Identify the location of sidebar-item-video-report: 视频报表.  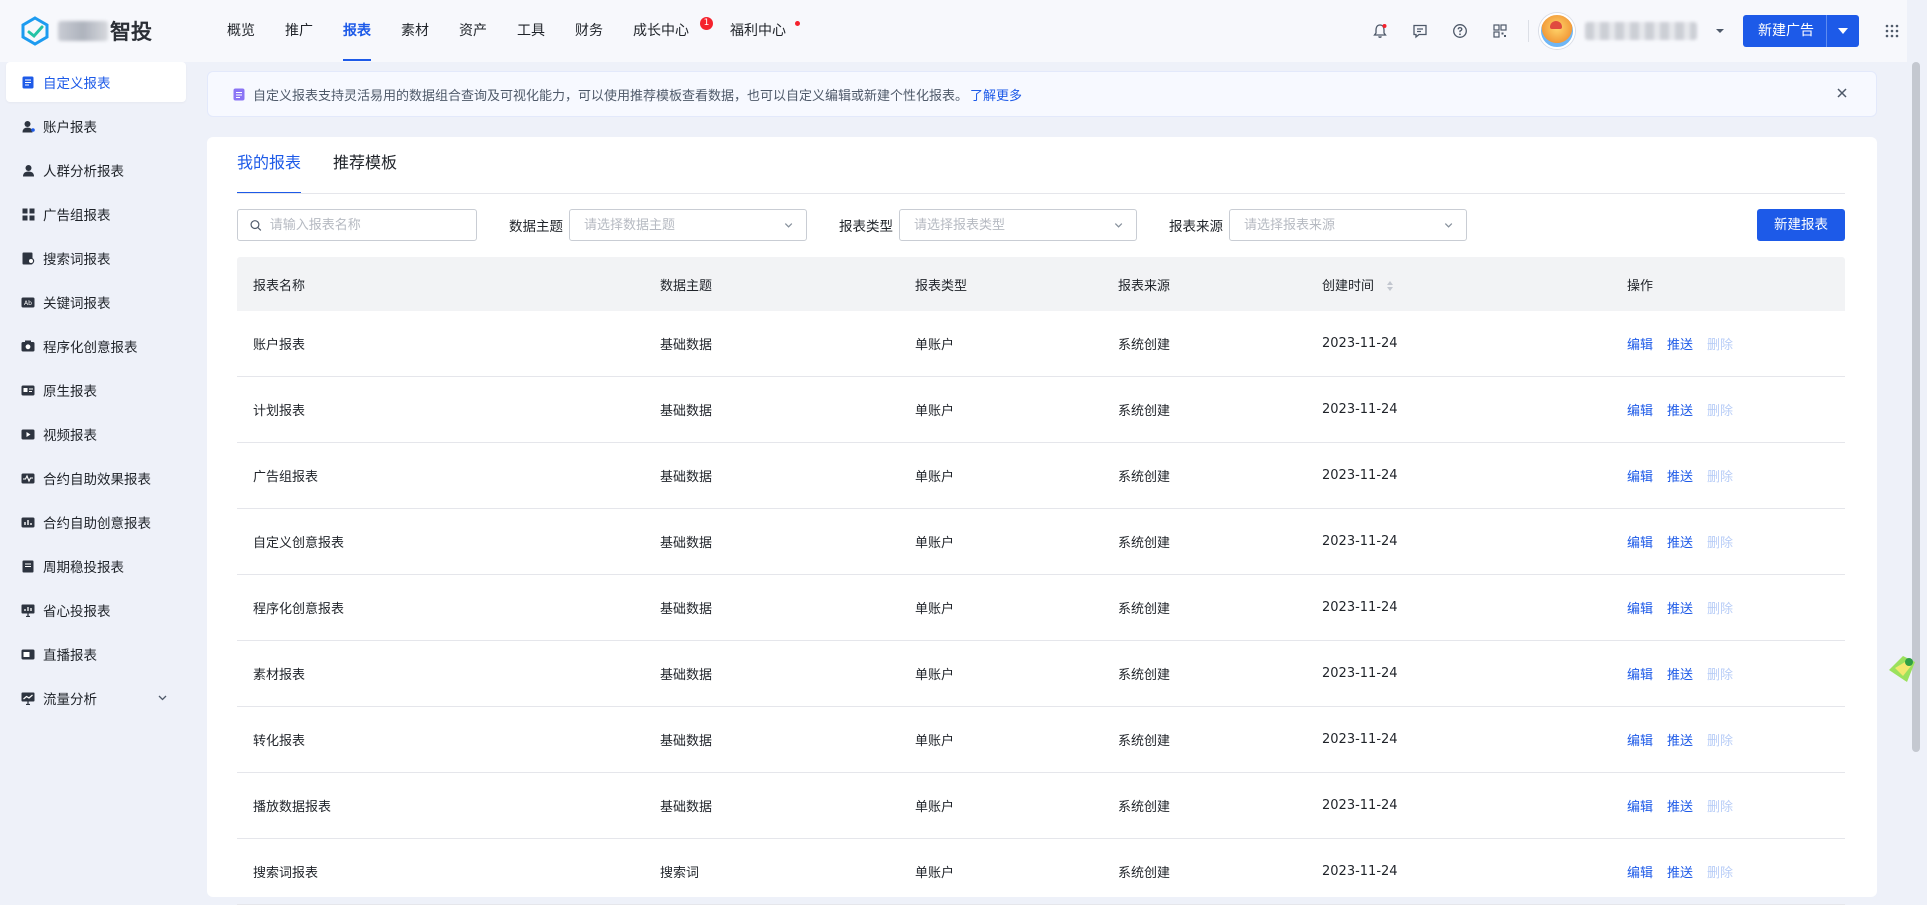
(96, 434).